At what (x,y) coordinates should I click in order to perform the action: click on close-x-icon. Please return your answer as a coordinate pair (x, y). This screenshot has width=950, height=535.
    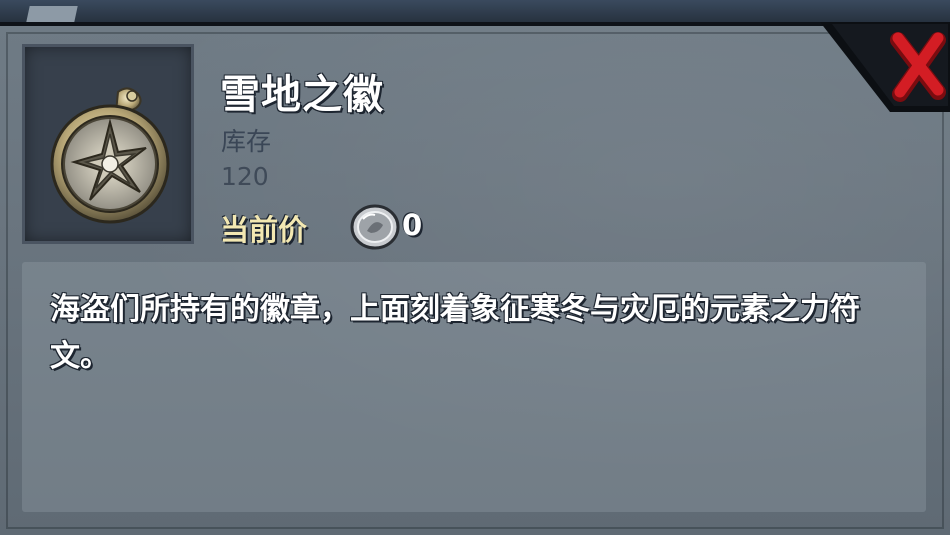
    Looking at the image, I should click on (885, 67).